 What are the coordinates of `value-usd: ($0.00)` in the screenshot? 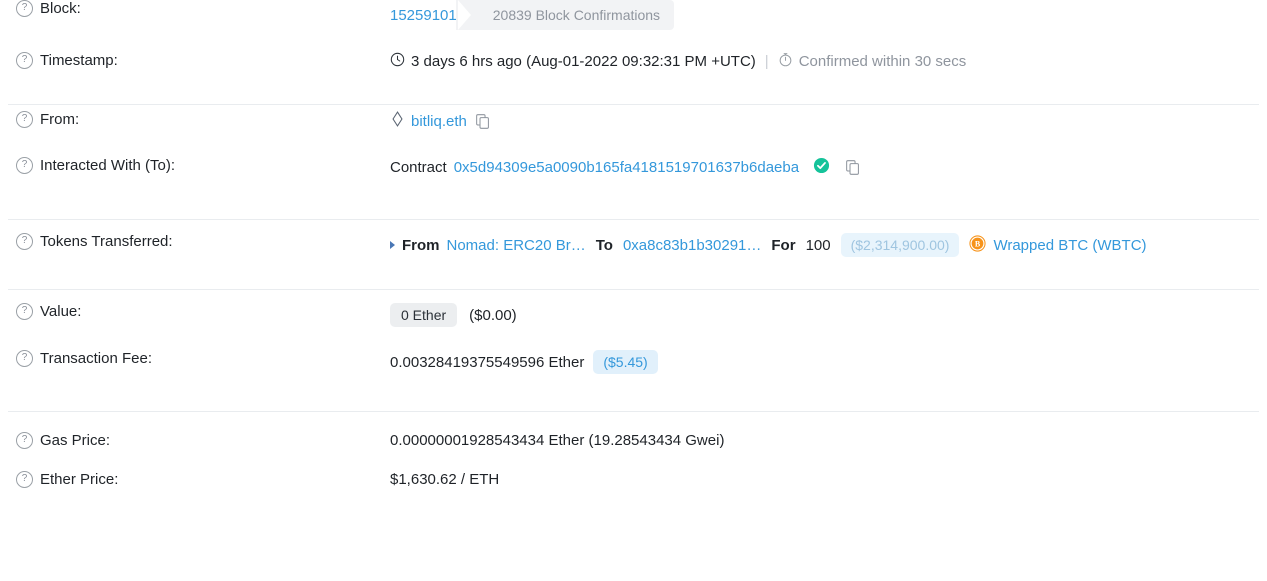 It's located at (493, 315).